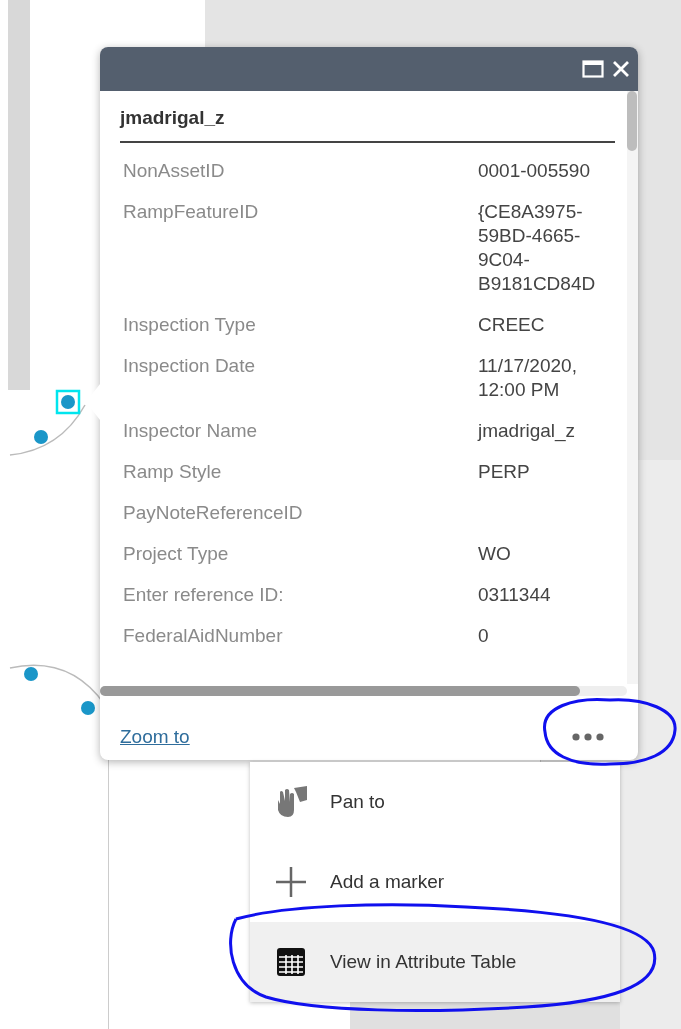 The width and height of the screenshot is (681, 1029). I want to click on field-value: {CE8A3975-59BD-4665-9C04-B9181CD84D, so click(537, 248).